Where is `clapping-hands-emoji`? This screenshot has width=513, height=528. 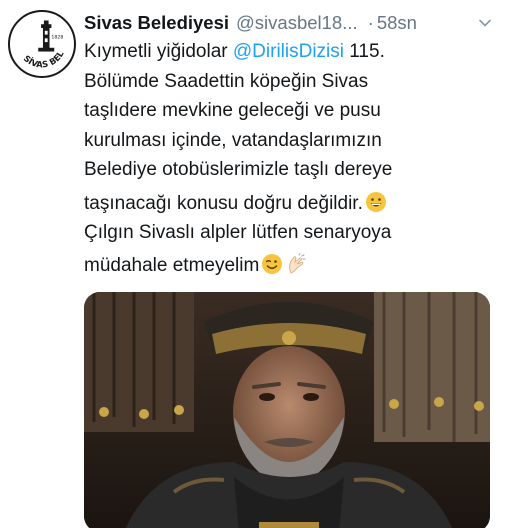 clapping-hands-emoji is located at coordinates (296, 263).